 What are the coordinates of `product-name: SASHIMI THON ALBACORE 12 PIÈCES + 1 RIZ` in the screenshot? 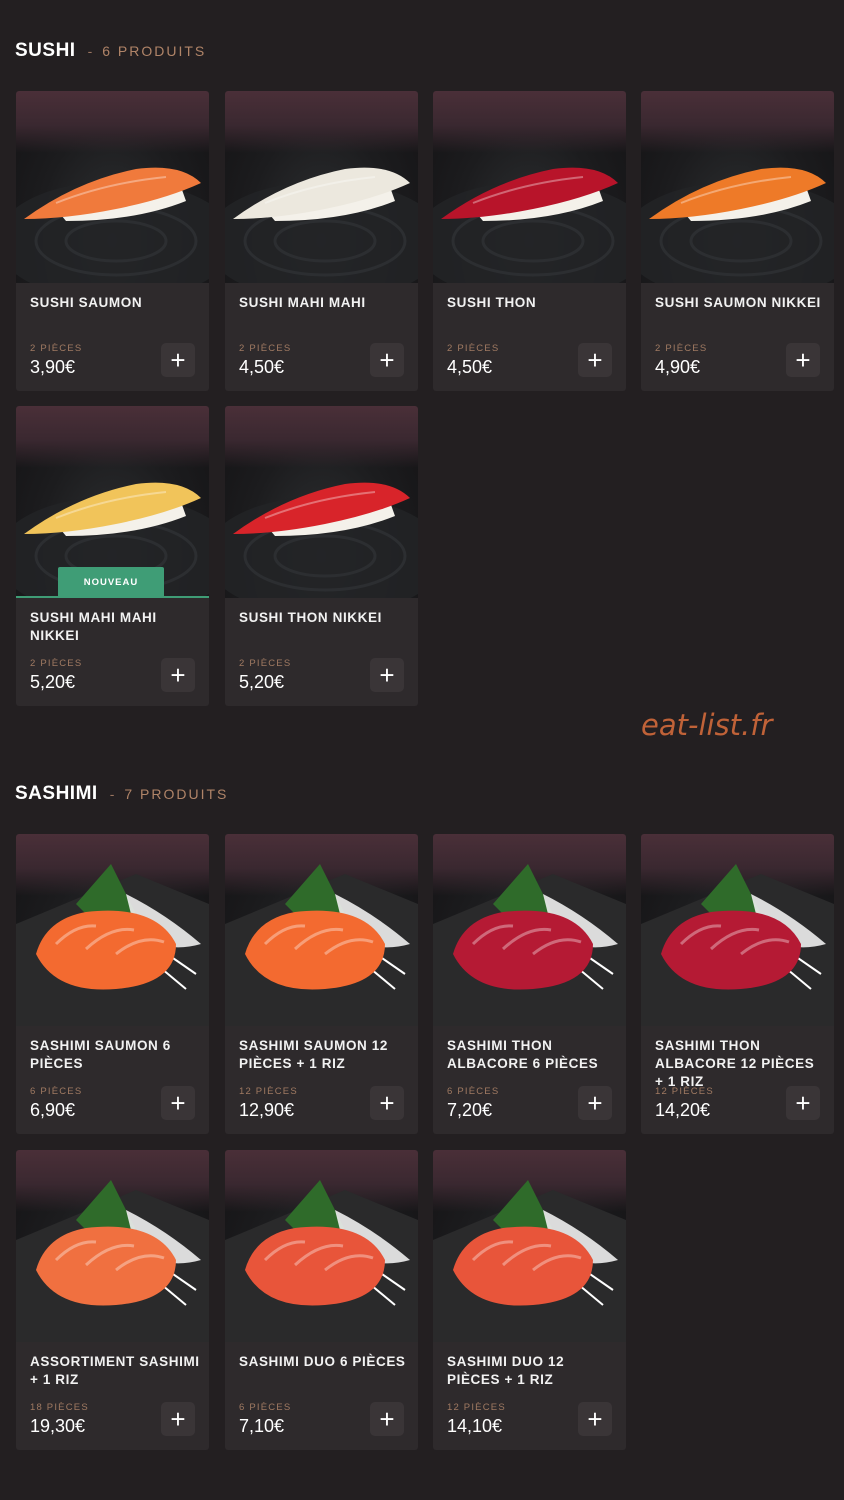 It's located at (740, 1064).